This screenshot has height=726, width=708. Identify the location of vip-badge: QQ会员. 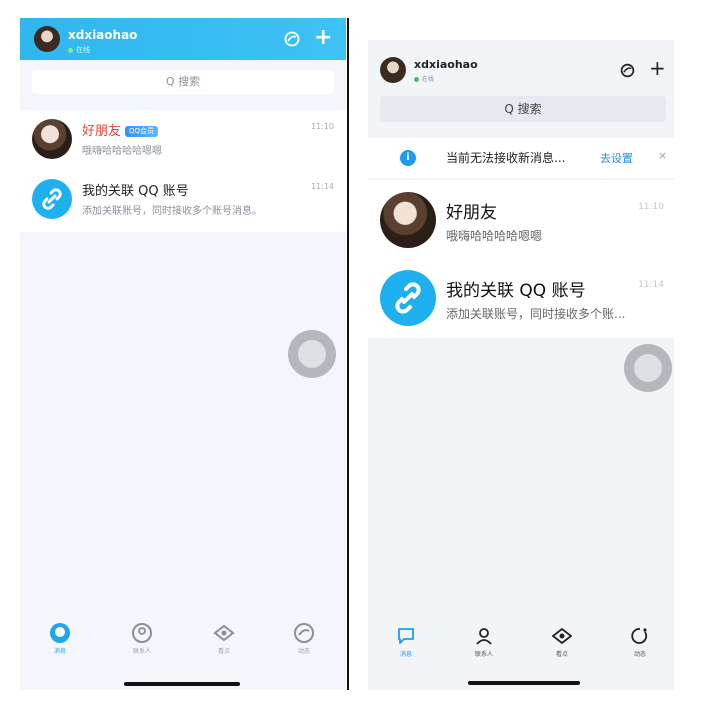
(142, 131).